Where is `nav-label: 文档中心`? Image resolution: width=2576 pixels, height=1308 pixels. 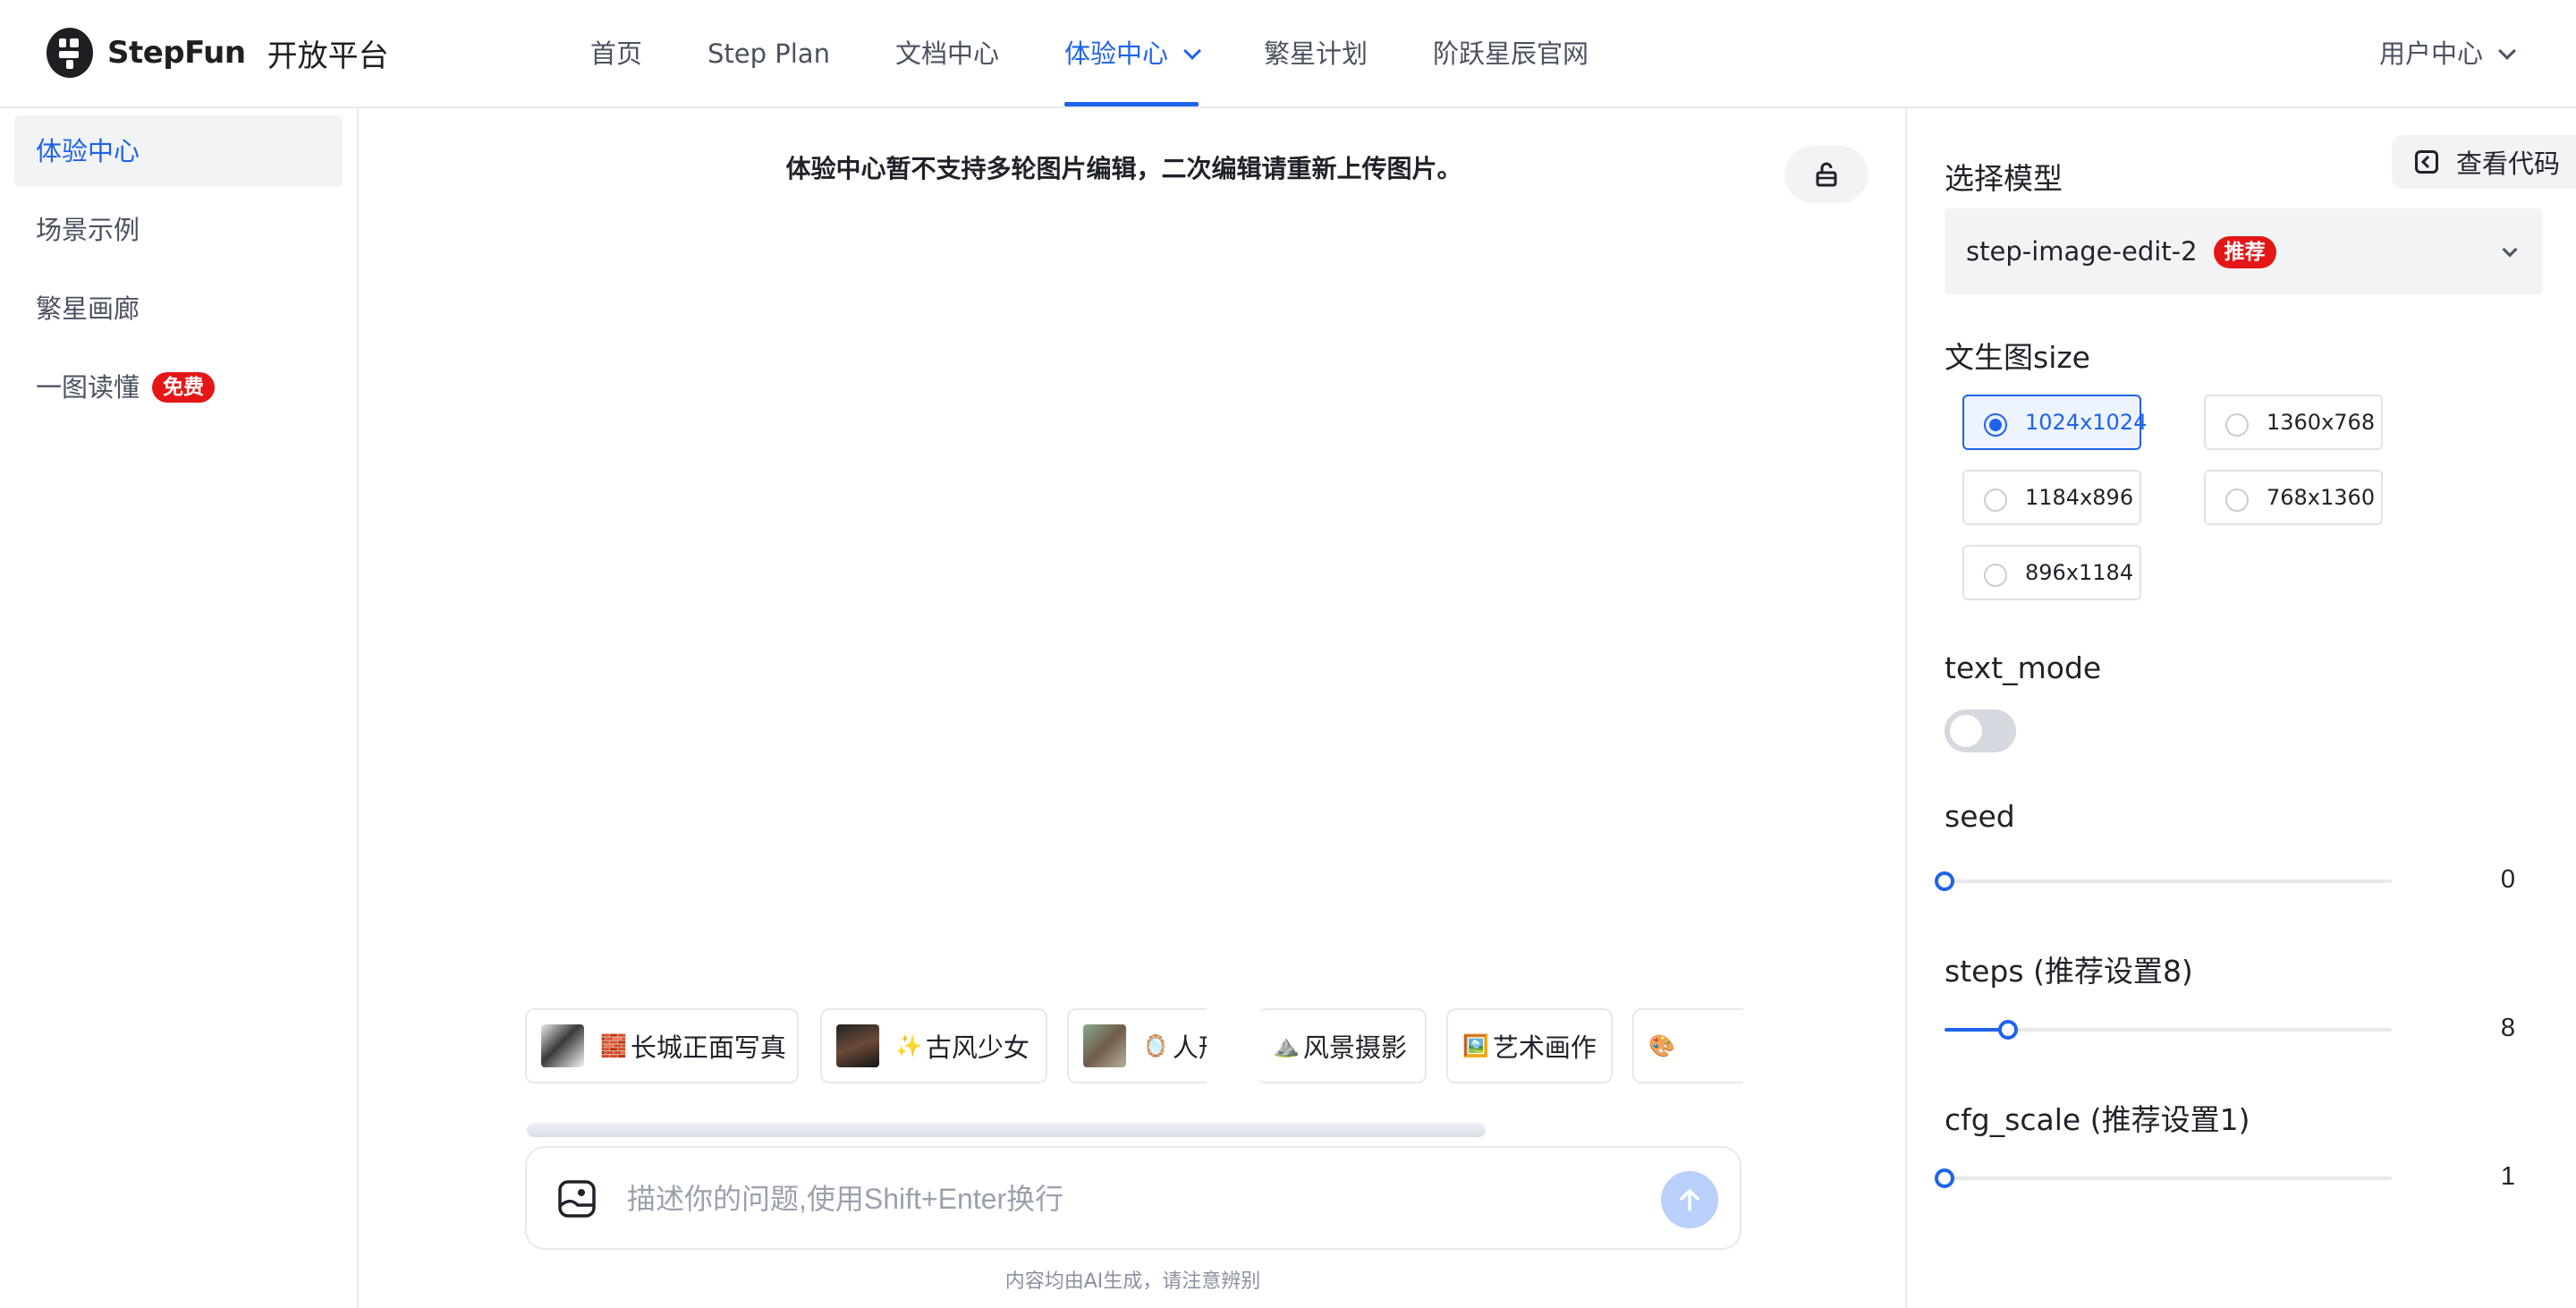 nav-label: 文档中心 is located at coordinates (946, 53).